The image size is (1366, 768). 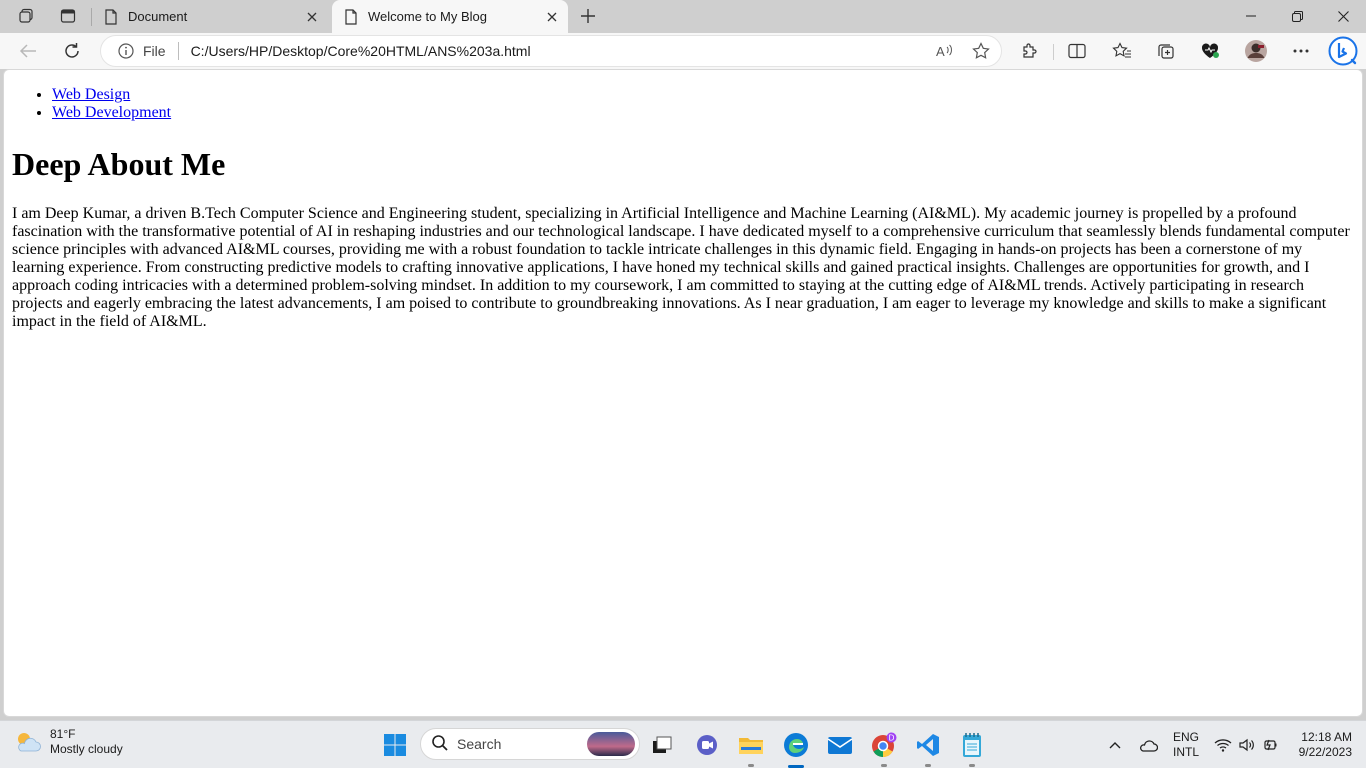 I want to click on bing-copilot-icon, so click(x=1343, y=51).